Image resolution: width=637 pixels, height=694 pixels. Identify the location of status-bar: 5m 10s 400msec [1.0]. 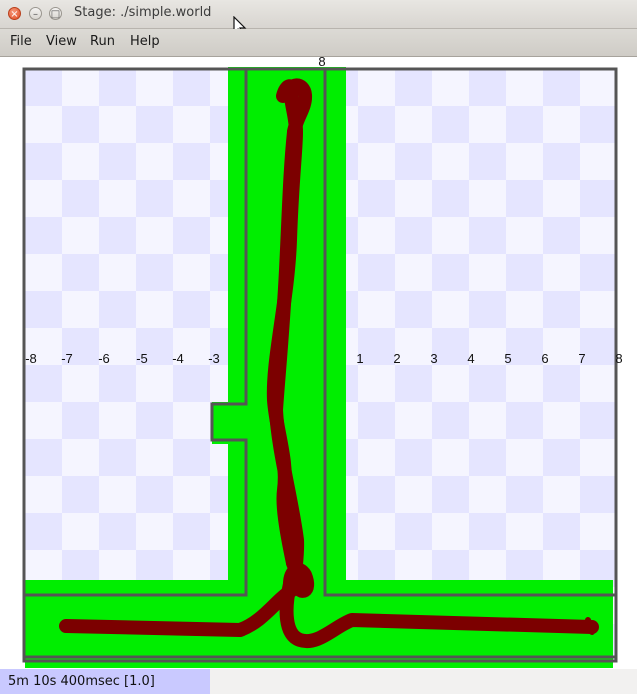
(105, 681).